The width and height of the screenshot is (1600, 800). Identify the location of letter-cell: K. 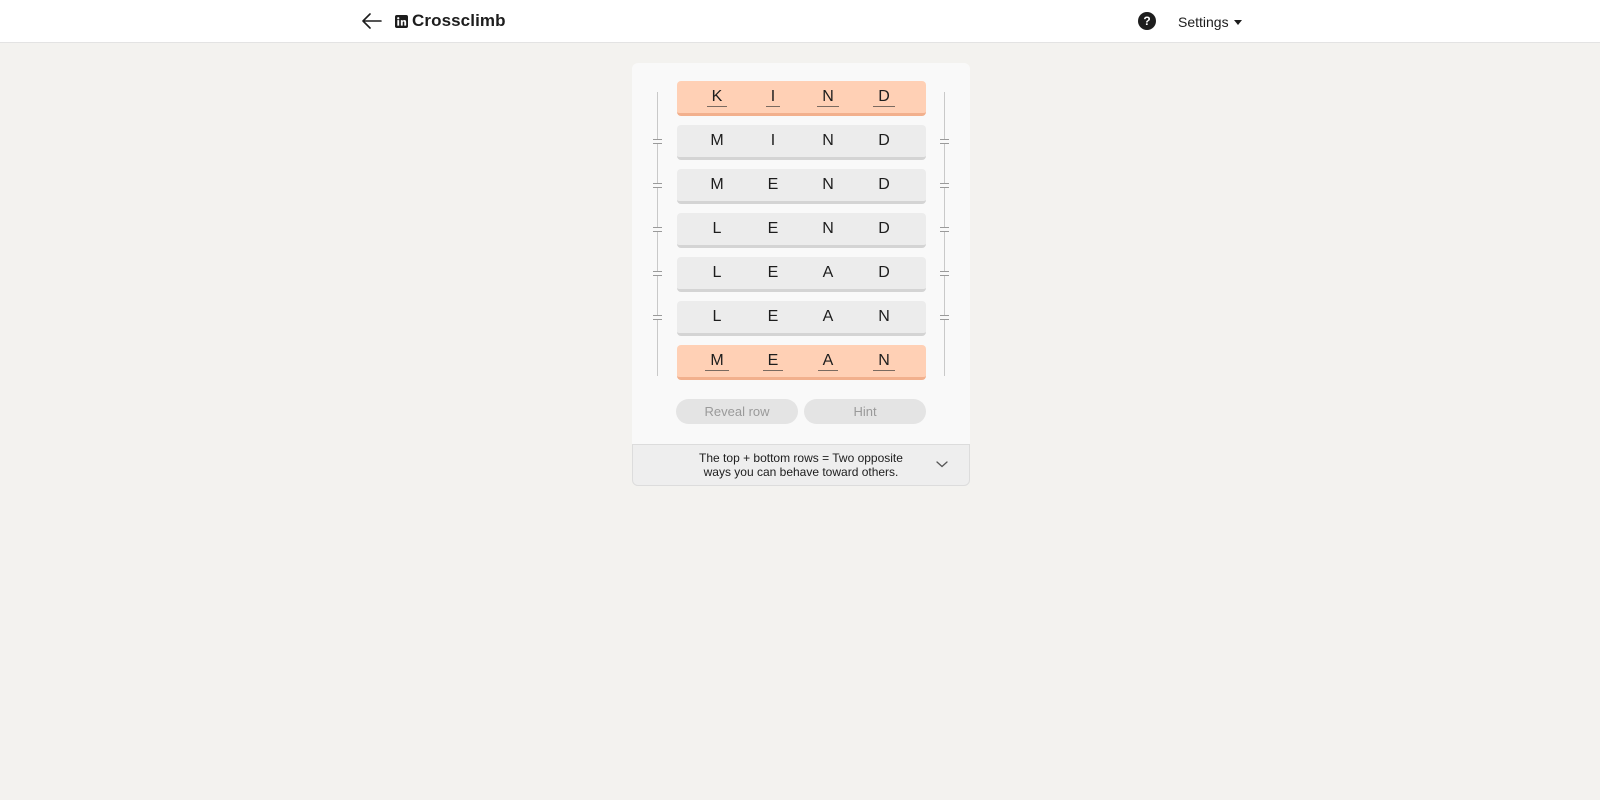
(717, 97).